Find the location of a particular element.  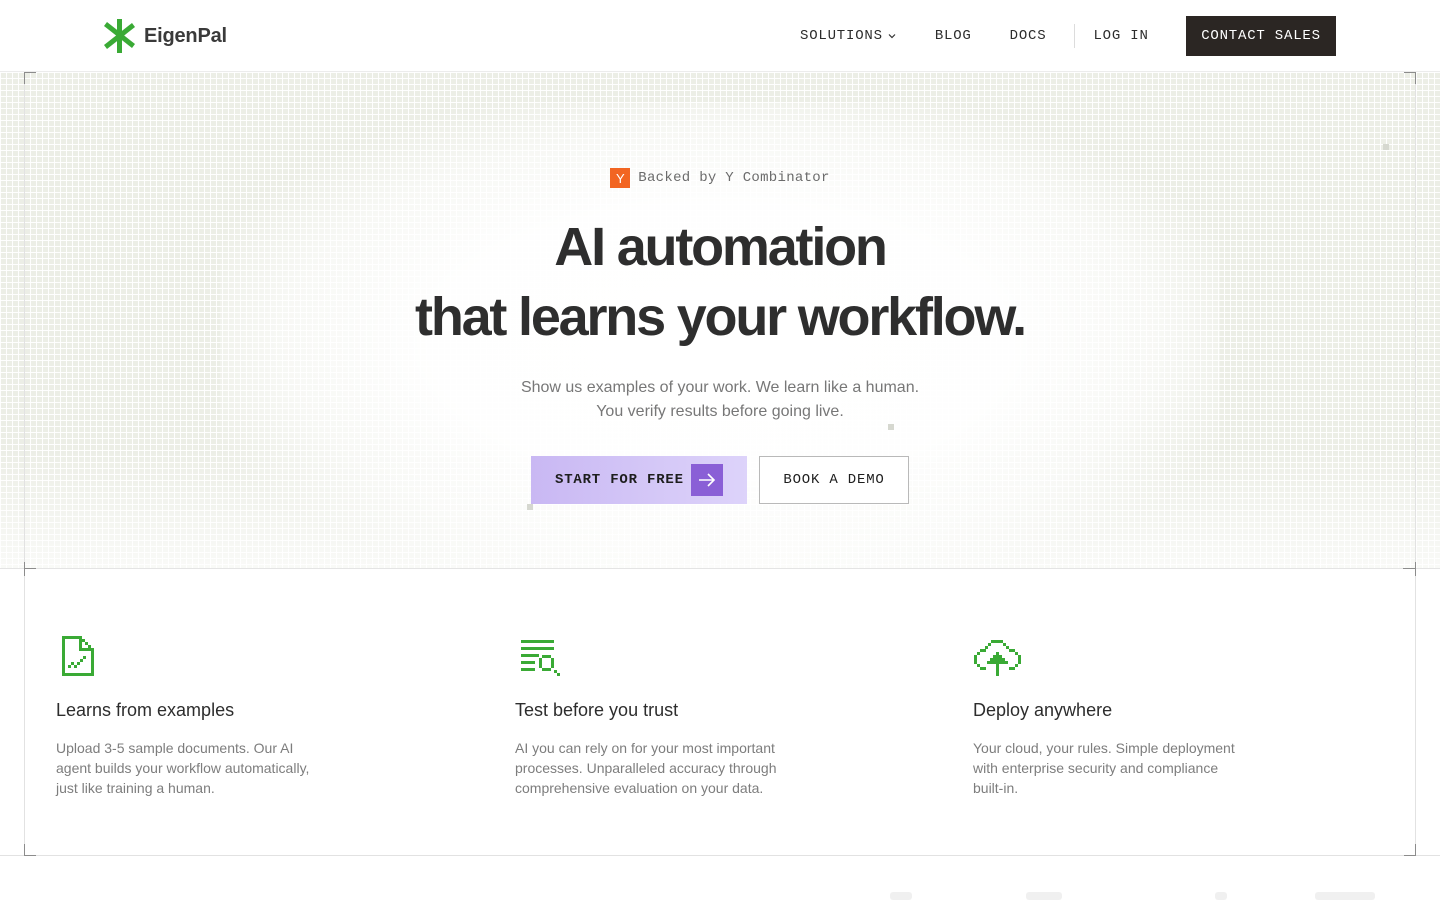

nav-divider is located at coordinates (1075, 36).